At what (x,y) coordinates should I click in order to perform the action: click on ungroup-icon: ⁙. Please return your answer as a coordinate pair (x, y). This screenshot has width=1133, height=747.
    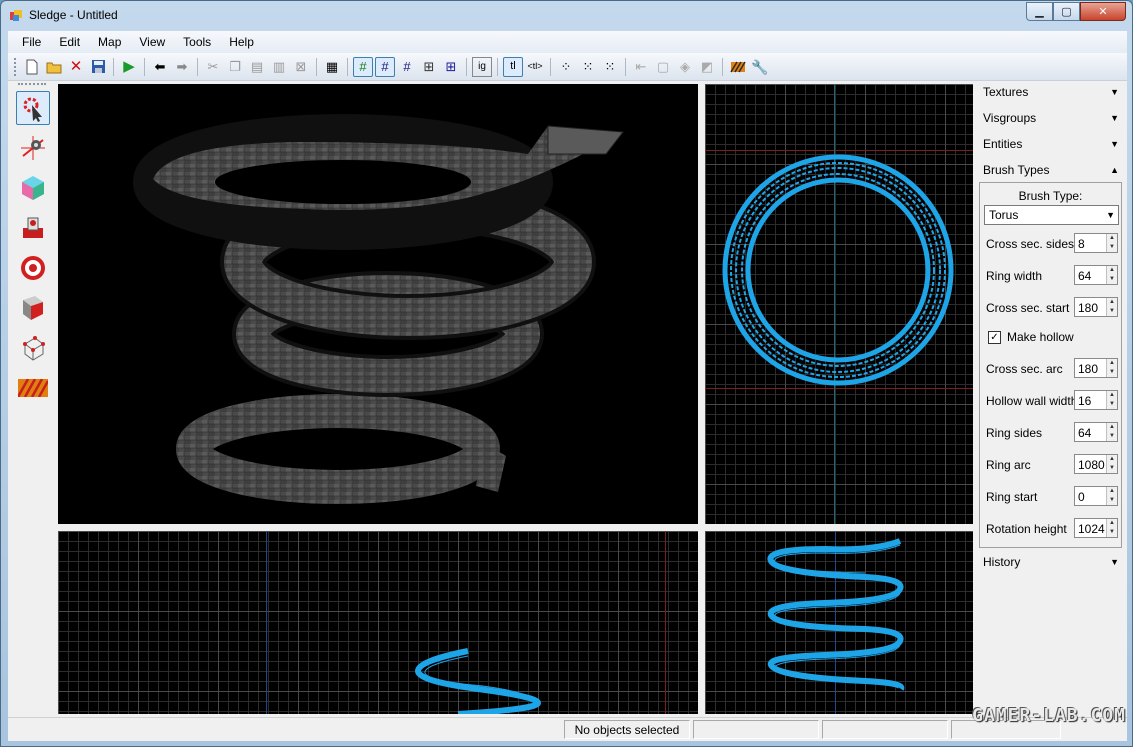
    Looking at the image, I should click on (588, 67).